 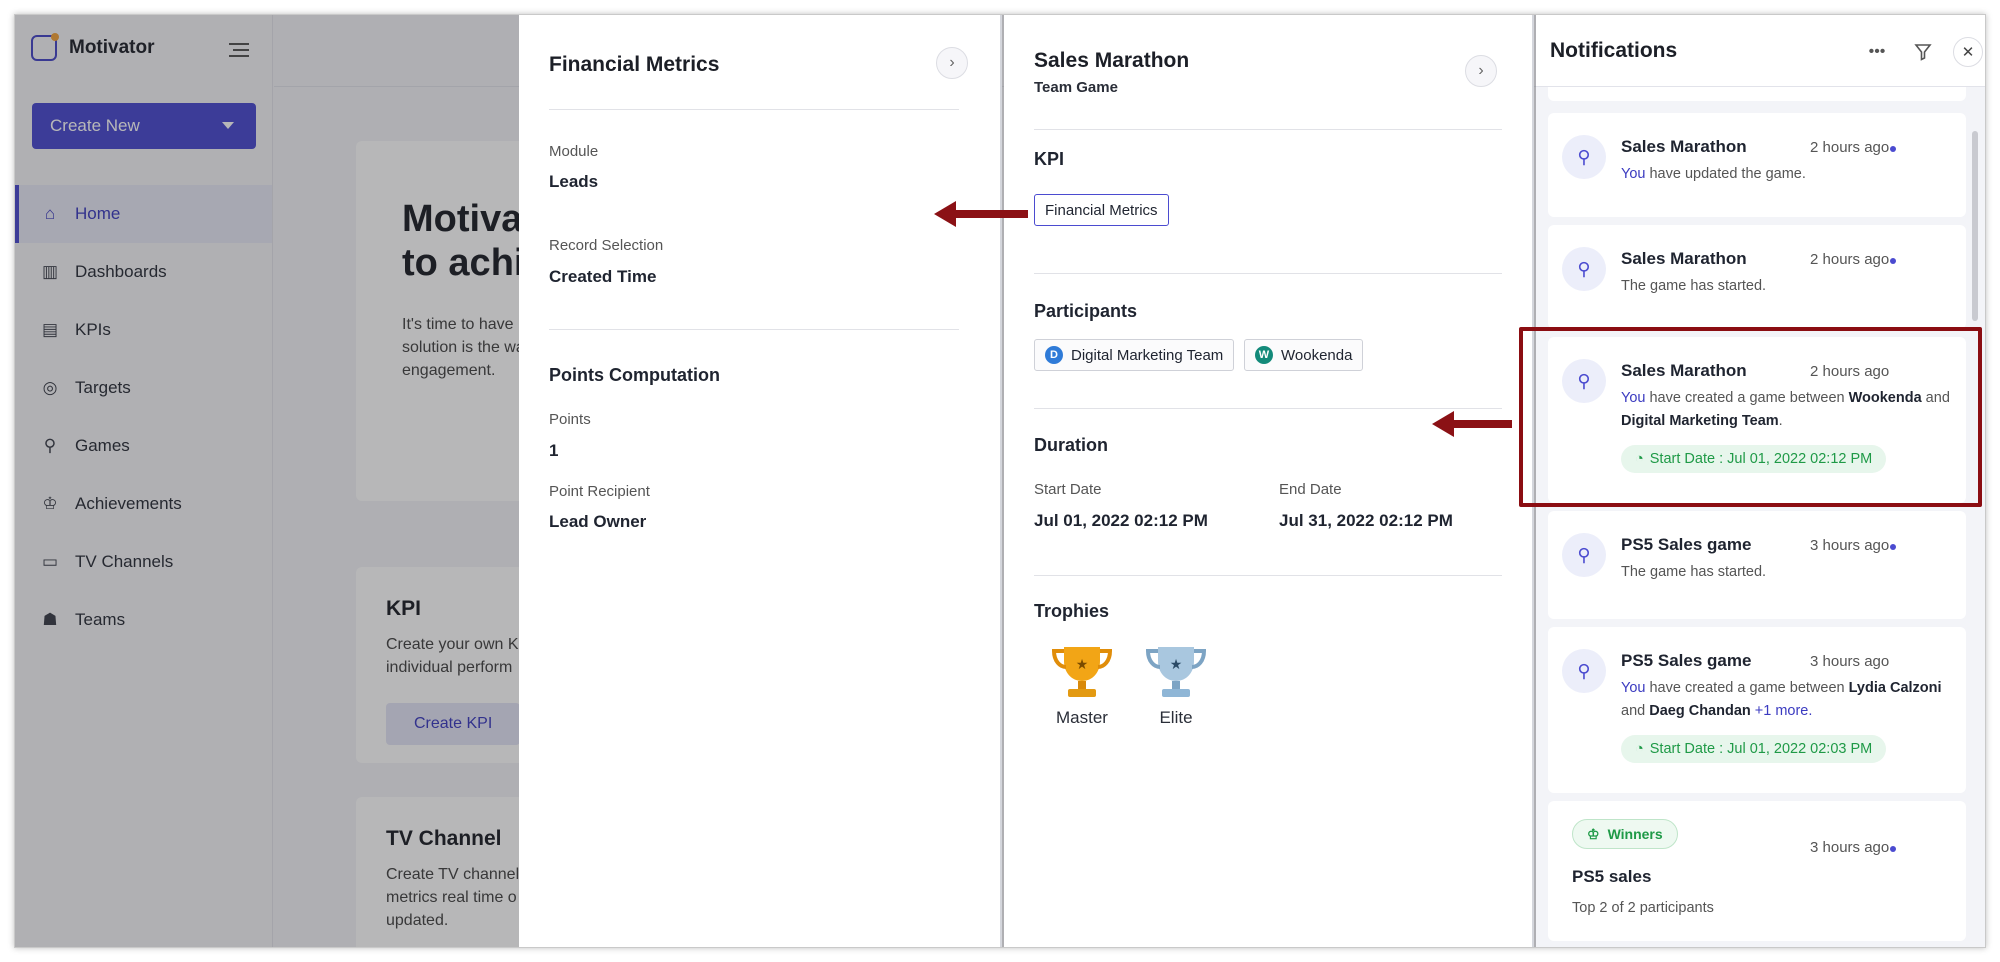 What do you see at coordinates (574, 151) in the screenshot?
I see `module-label: Module` at bounding box center [574, 151].